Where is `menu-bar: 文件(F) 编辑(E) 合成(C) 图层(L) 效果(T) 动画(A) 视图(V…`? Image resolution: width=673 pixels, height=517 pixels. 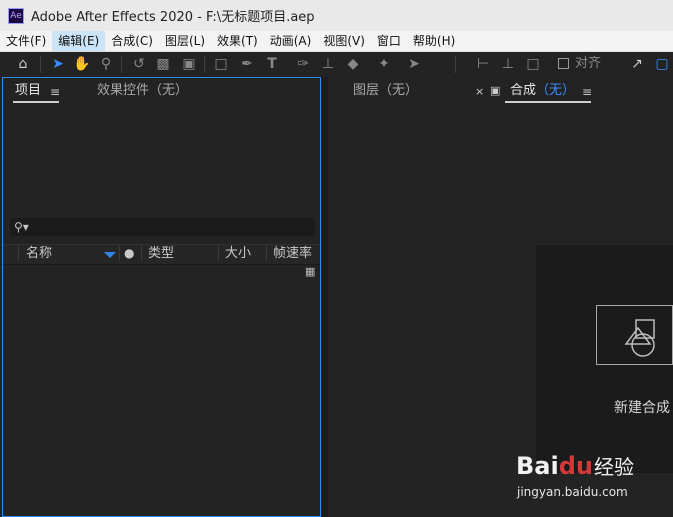
menu-bar: 文件(F) 编辑(E) 合成(C) 图层(L) 效果(T) 动画(A) 视图(V… is located at coordinates (336, 41).